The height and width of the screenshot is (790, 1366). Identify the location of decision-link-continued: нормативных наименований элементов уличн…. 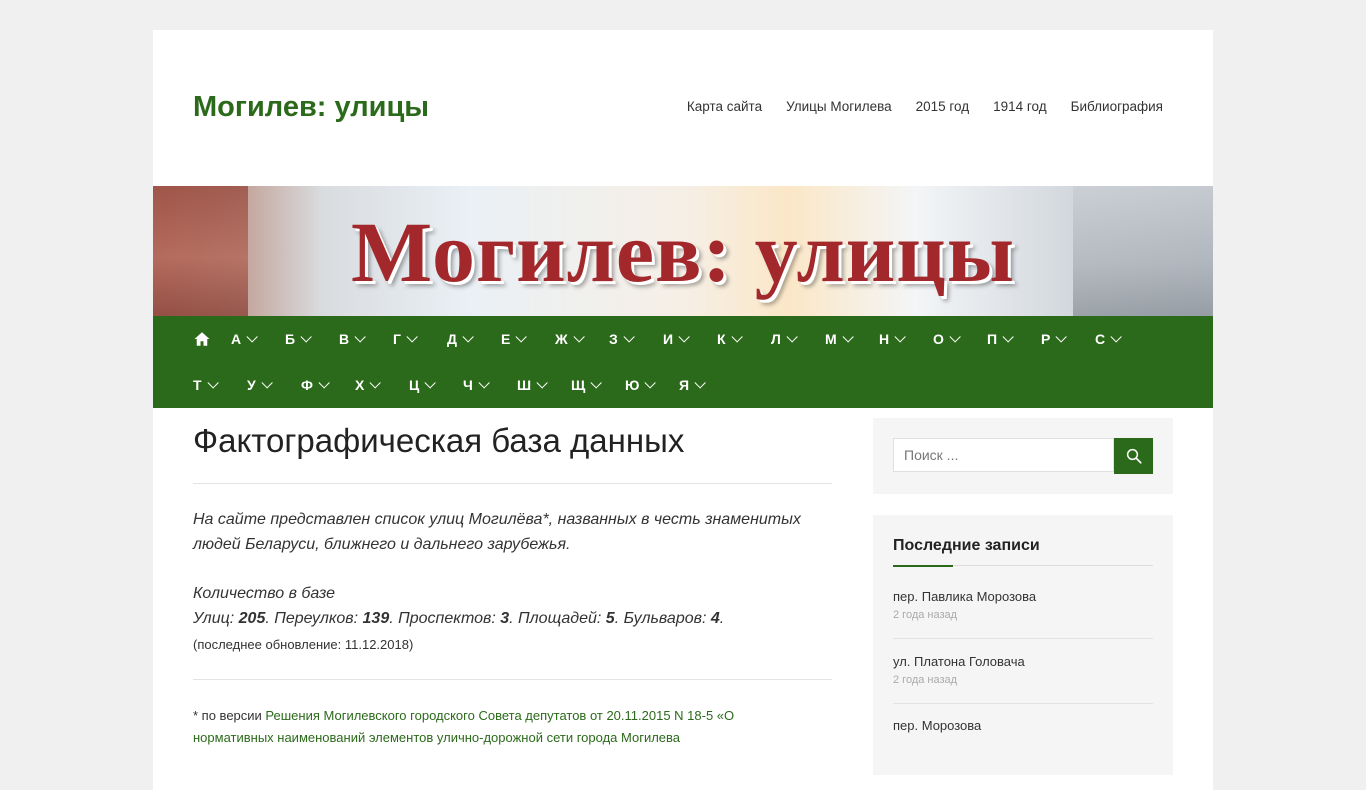
(436, 737).